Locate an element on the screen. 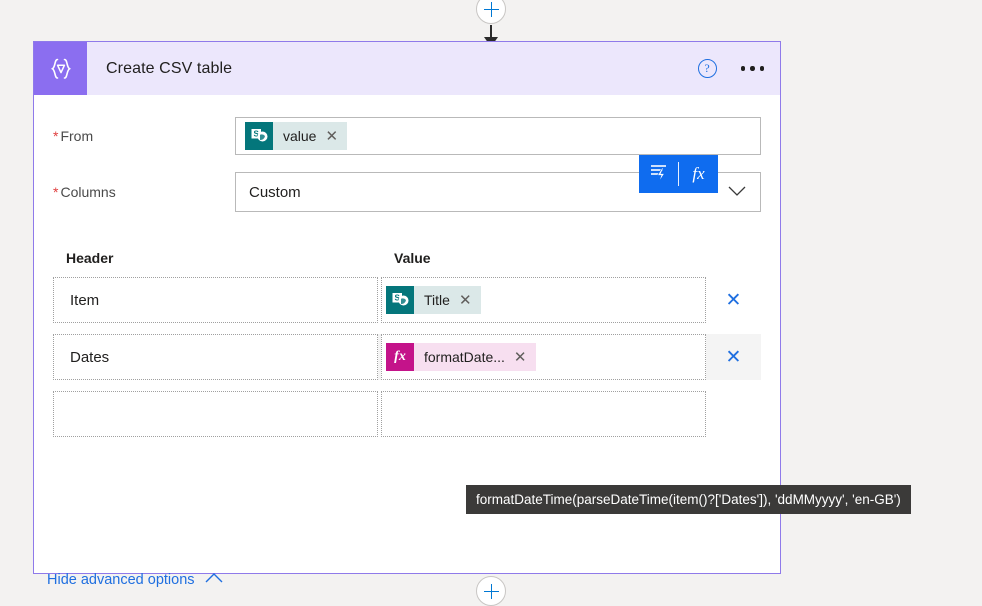 Image resolution: width=982 pixels, height=606 pixels. chevron-down-icon is located at coordinates (737, 192).